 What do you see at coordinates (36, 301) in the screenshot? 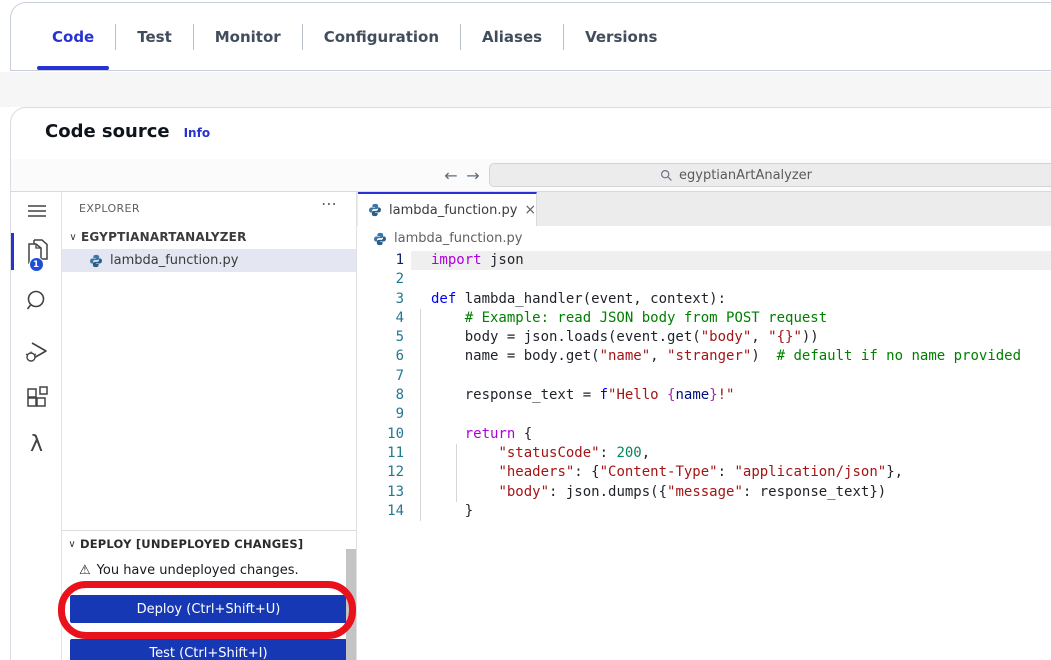
I see `search-view-icon` at bounding box center [36, 301].